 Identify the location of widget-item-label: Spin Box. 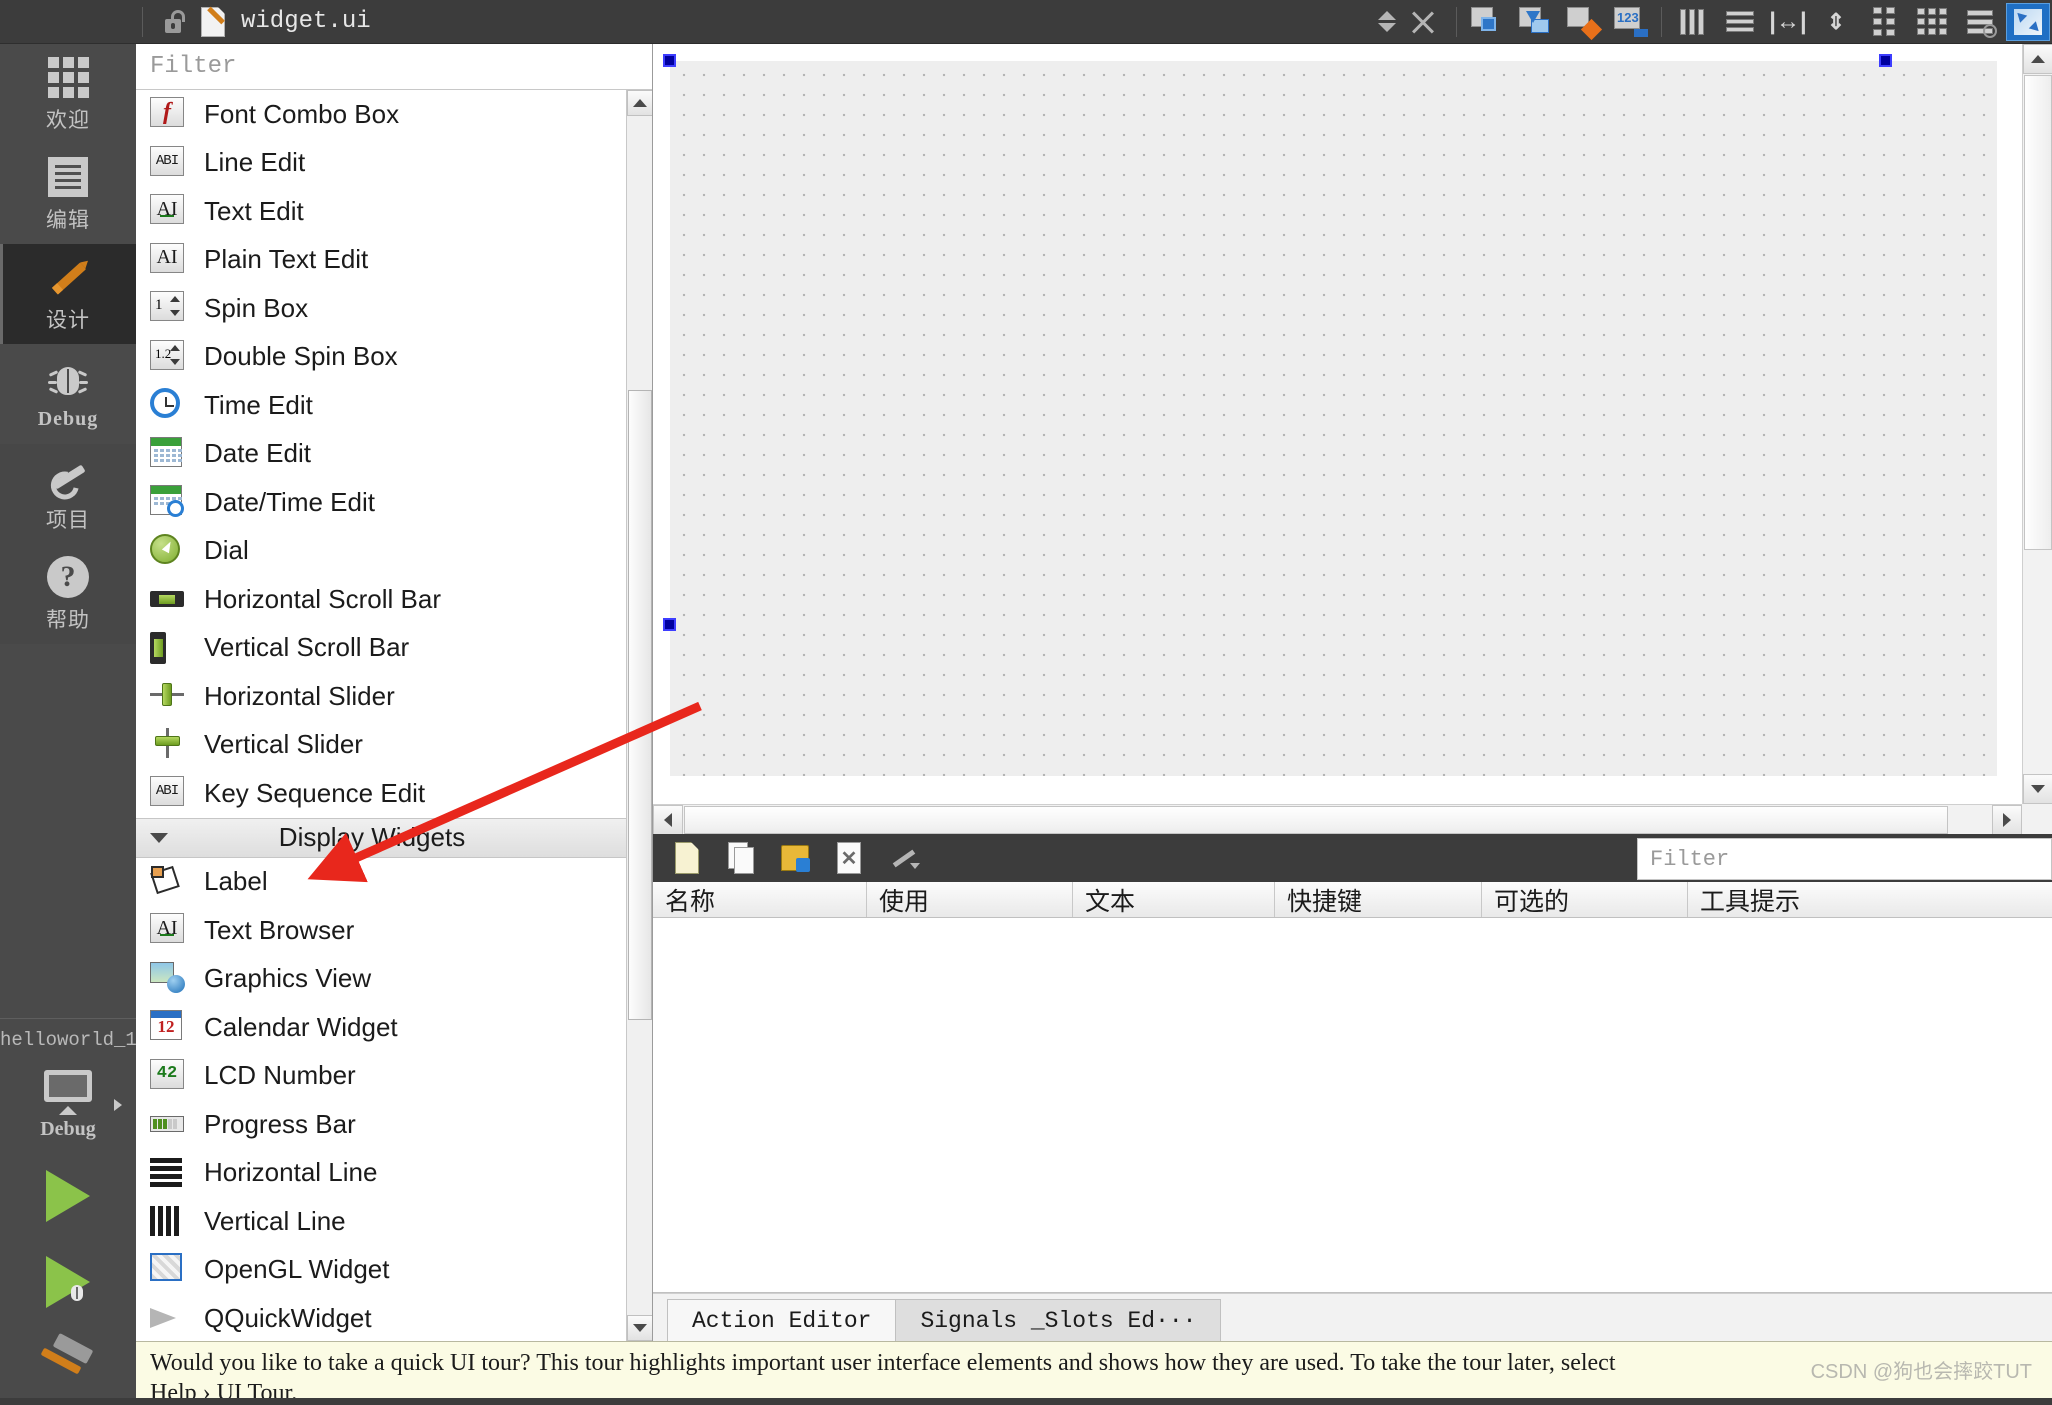
(256, 307).